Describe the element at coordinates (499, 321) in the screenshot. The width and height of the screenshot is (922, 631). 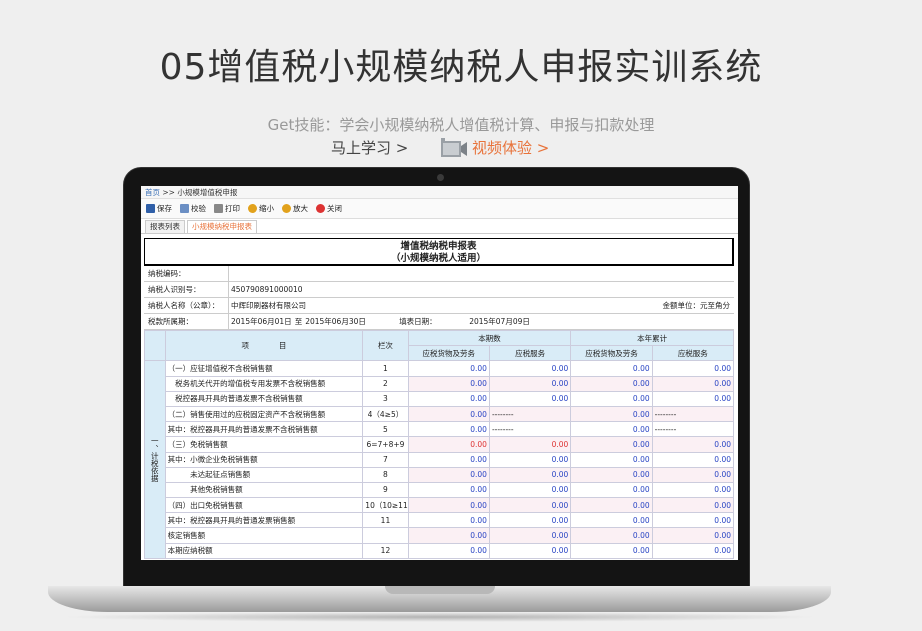
I see `fill-date: 2015年07月09日` at that location.